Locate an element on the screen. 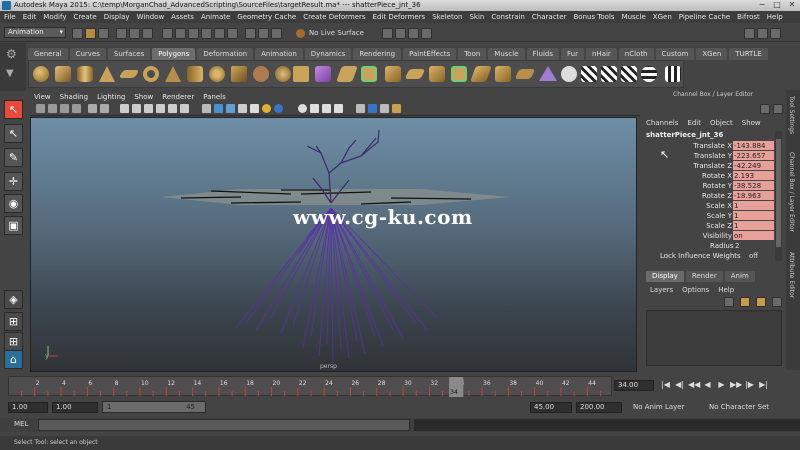 The height and width of the screenshot is (450, 800). uv-cylindrical-icon is located at coordinates (629, 74).